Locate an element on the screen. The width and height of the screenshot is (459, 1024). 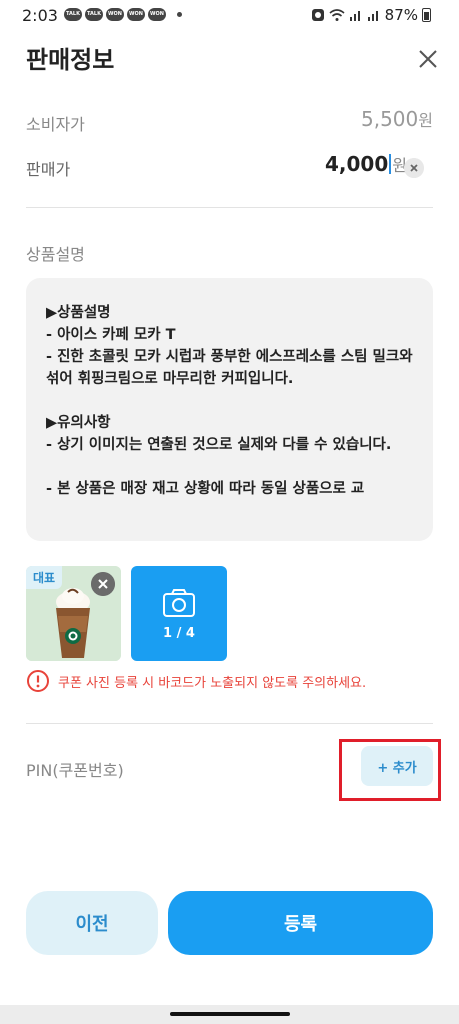
more-notifications-dot-icon is located at coordinates (179, 14).